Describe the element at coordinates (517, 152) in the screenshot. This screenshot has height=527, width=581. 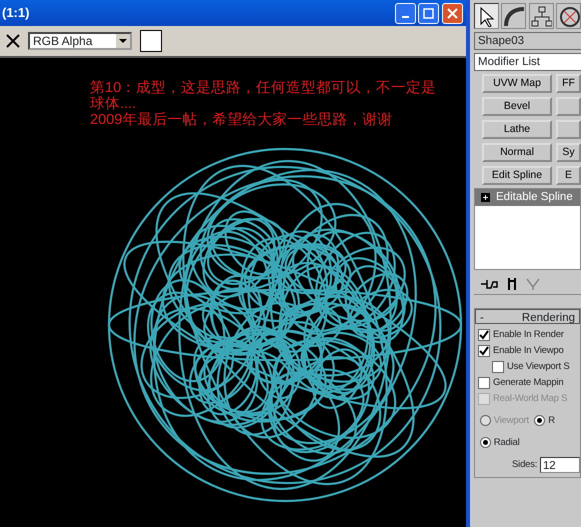
I see `modifier-button: Normal` at that location.